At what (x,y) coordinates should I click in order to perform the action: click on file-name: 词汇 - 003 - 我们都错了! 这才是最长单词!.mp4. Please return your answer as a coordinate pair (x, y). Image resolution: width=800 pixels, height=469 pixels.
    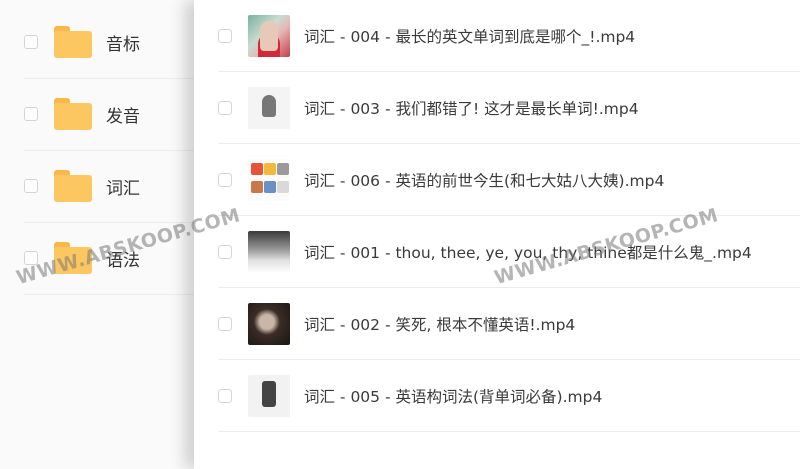
    Looking at the image, I should click on (471, 108).